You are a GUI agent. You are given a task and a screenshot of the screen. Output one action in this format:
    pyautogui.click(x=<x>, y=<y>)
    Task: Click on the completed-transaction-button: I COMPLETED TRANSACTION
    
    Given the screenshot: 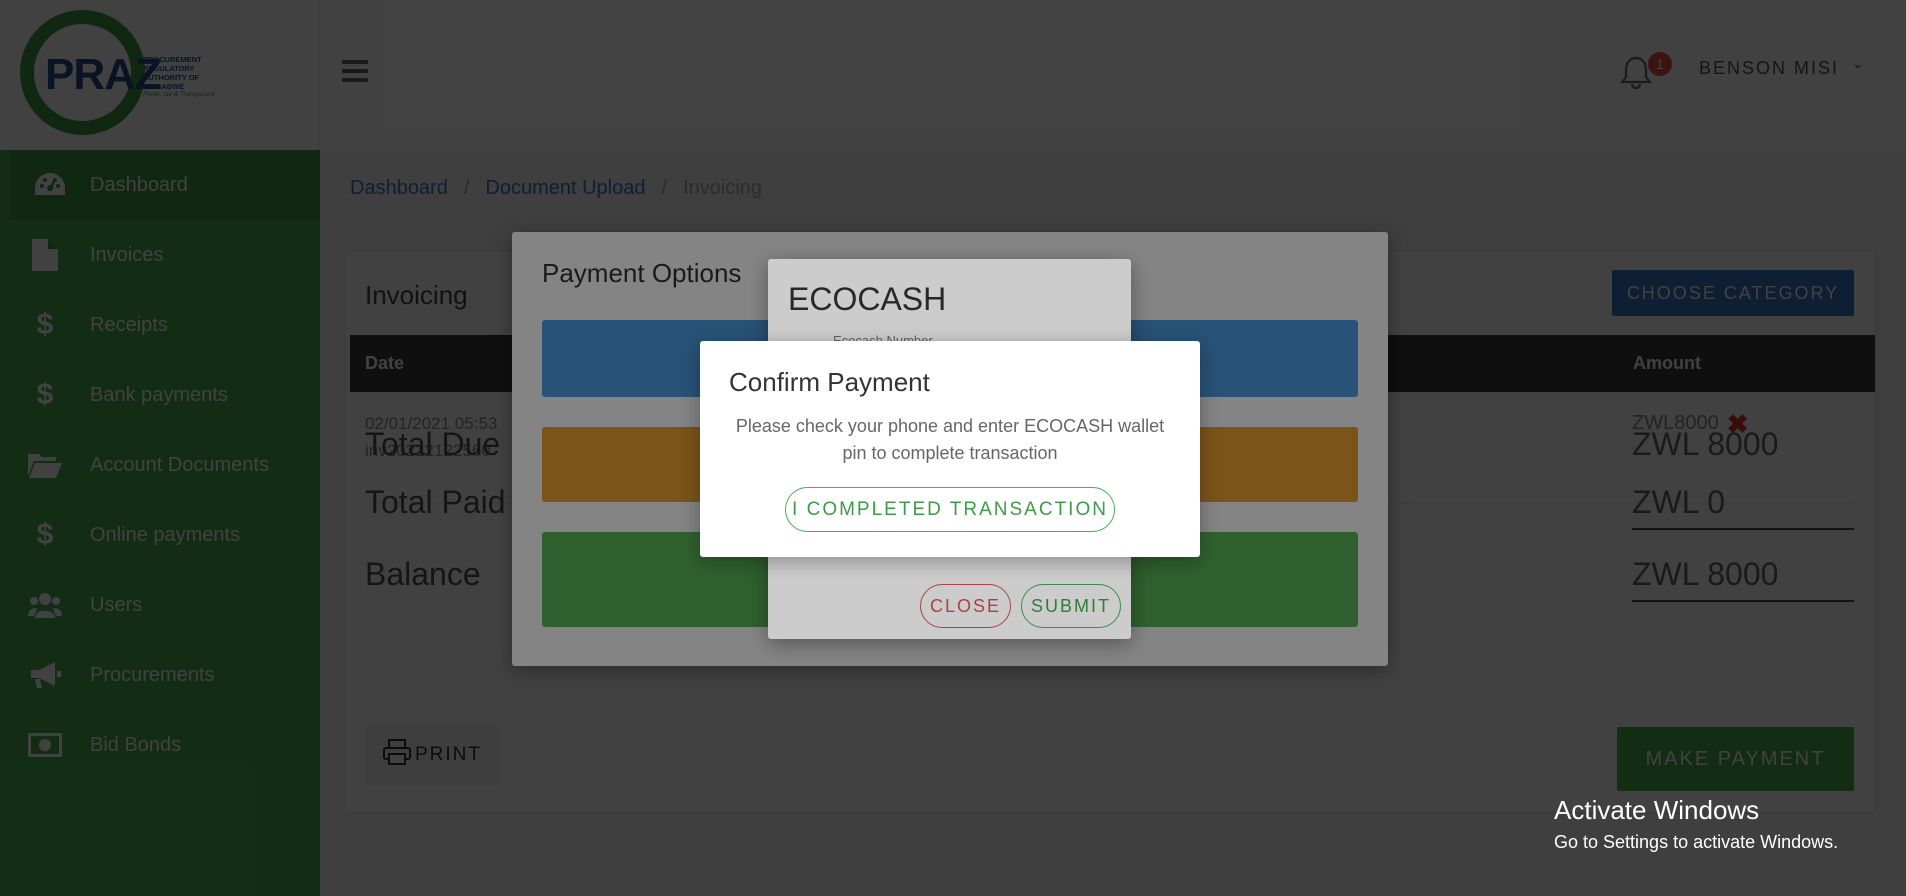 What is the action you would take?
    pyautogui.click(x=950, y=509)
    